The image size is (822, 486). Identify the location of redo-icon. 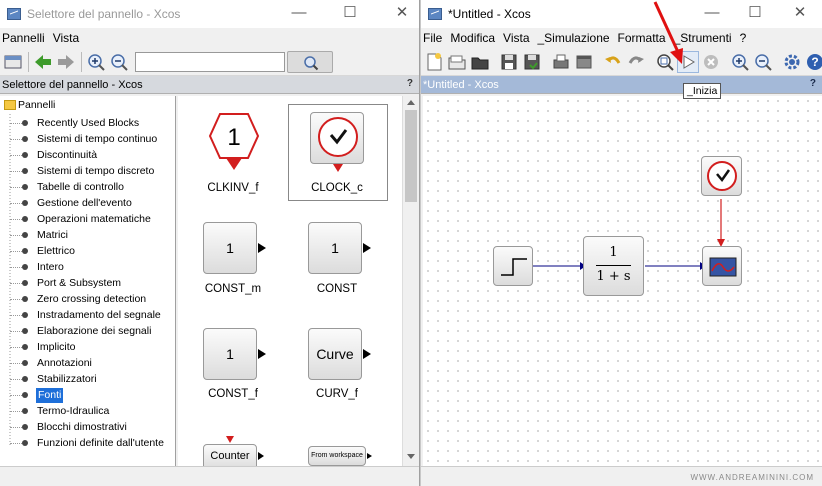
(636, 62).